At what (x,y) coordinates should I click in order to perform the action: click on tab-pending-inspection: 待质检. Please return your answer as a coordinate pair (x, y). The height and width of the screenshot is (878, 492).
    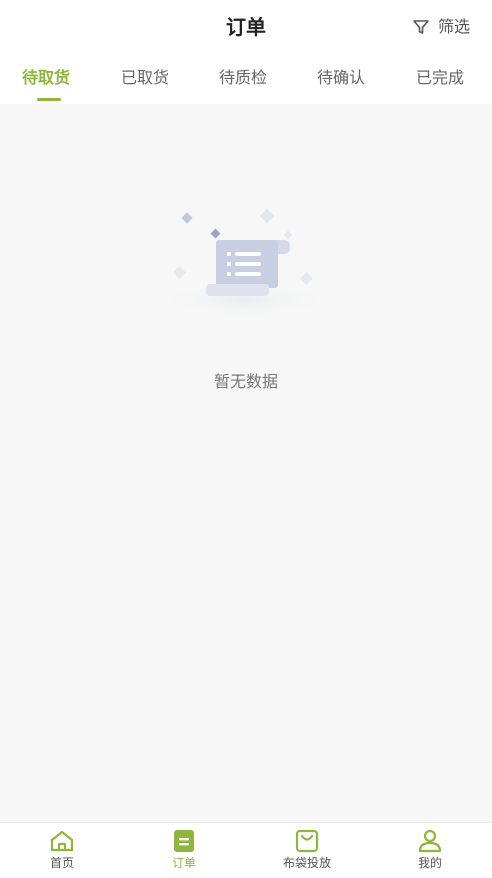
    Looking at the image, I should click on (243, 78).